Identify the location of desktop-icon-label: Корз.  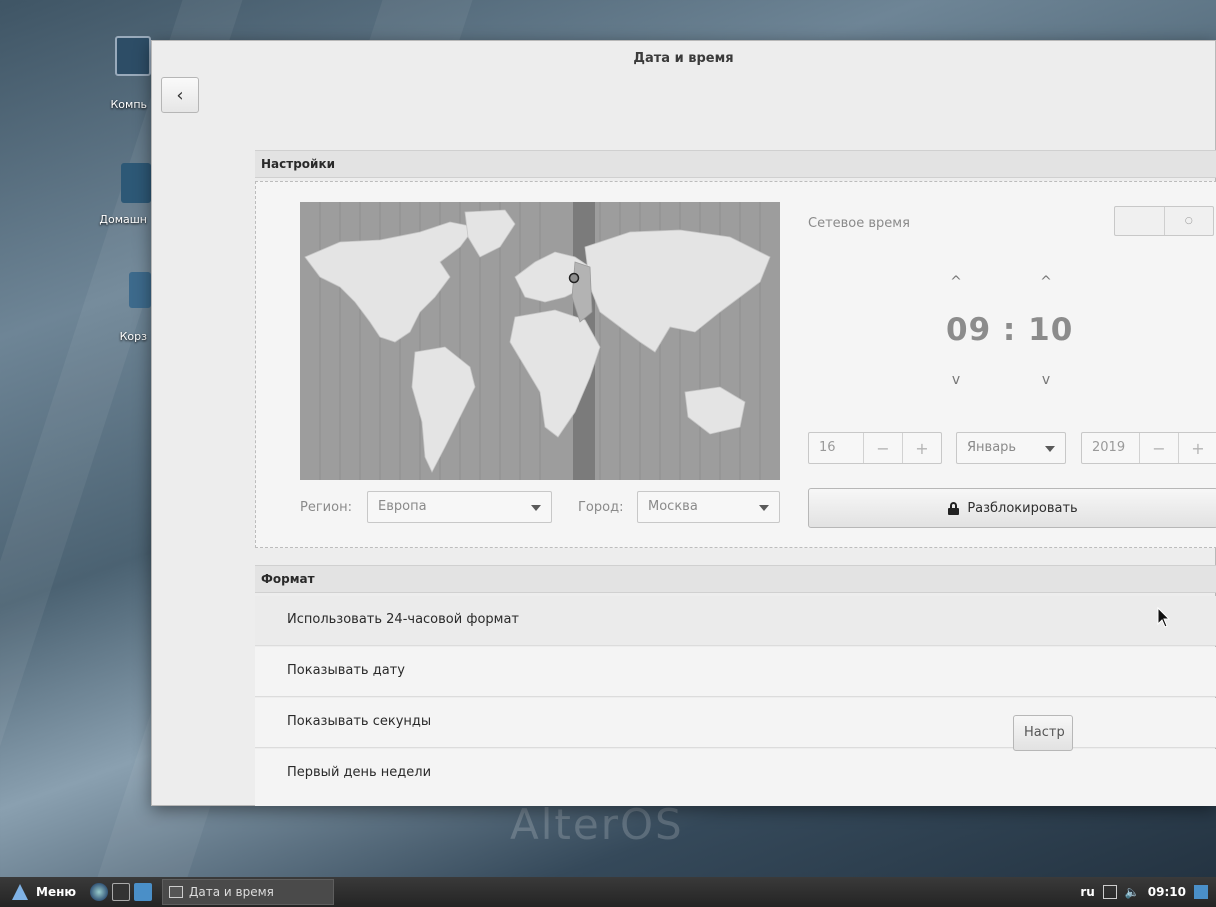
(133, 336).